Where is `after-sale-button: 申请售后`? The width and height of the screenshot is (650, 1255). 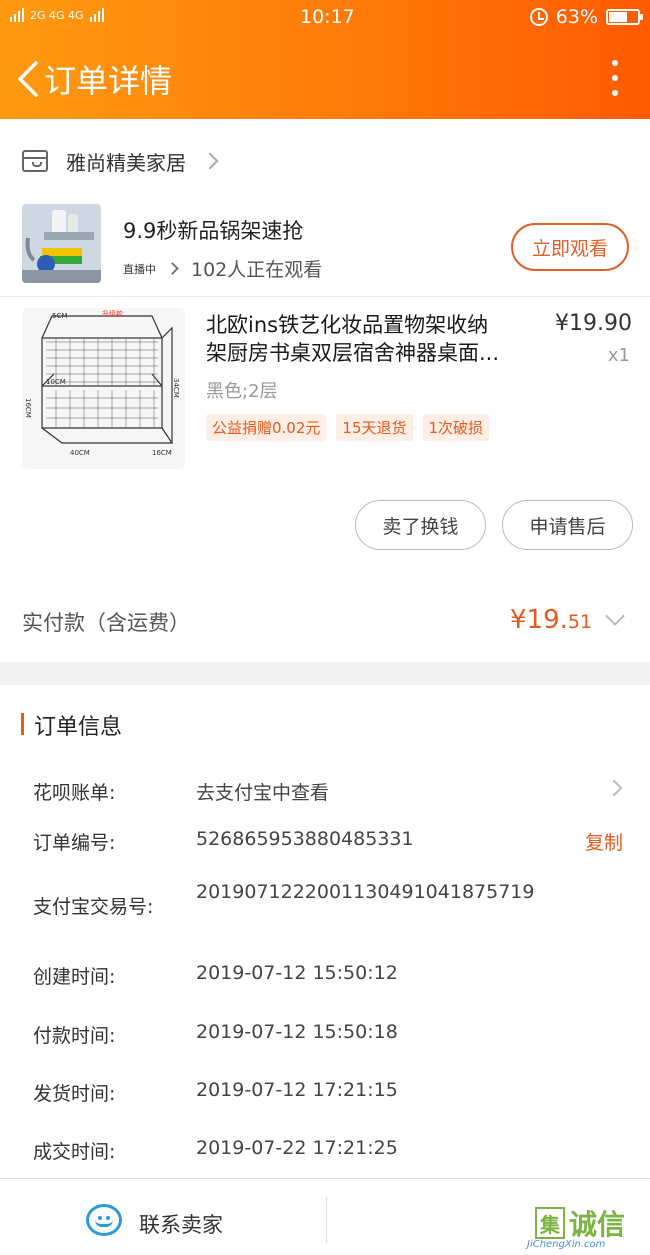 after-sale-button: 申请售后 is located at coordinates (567, 525).